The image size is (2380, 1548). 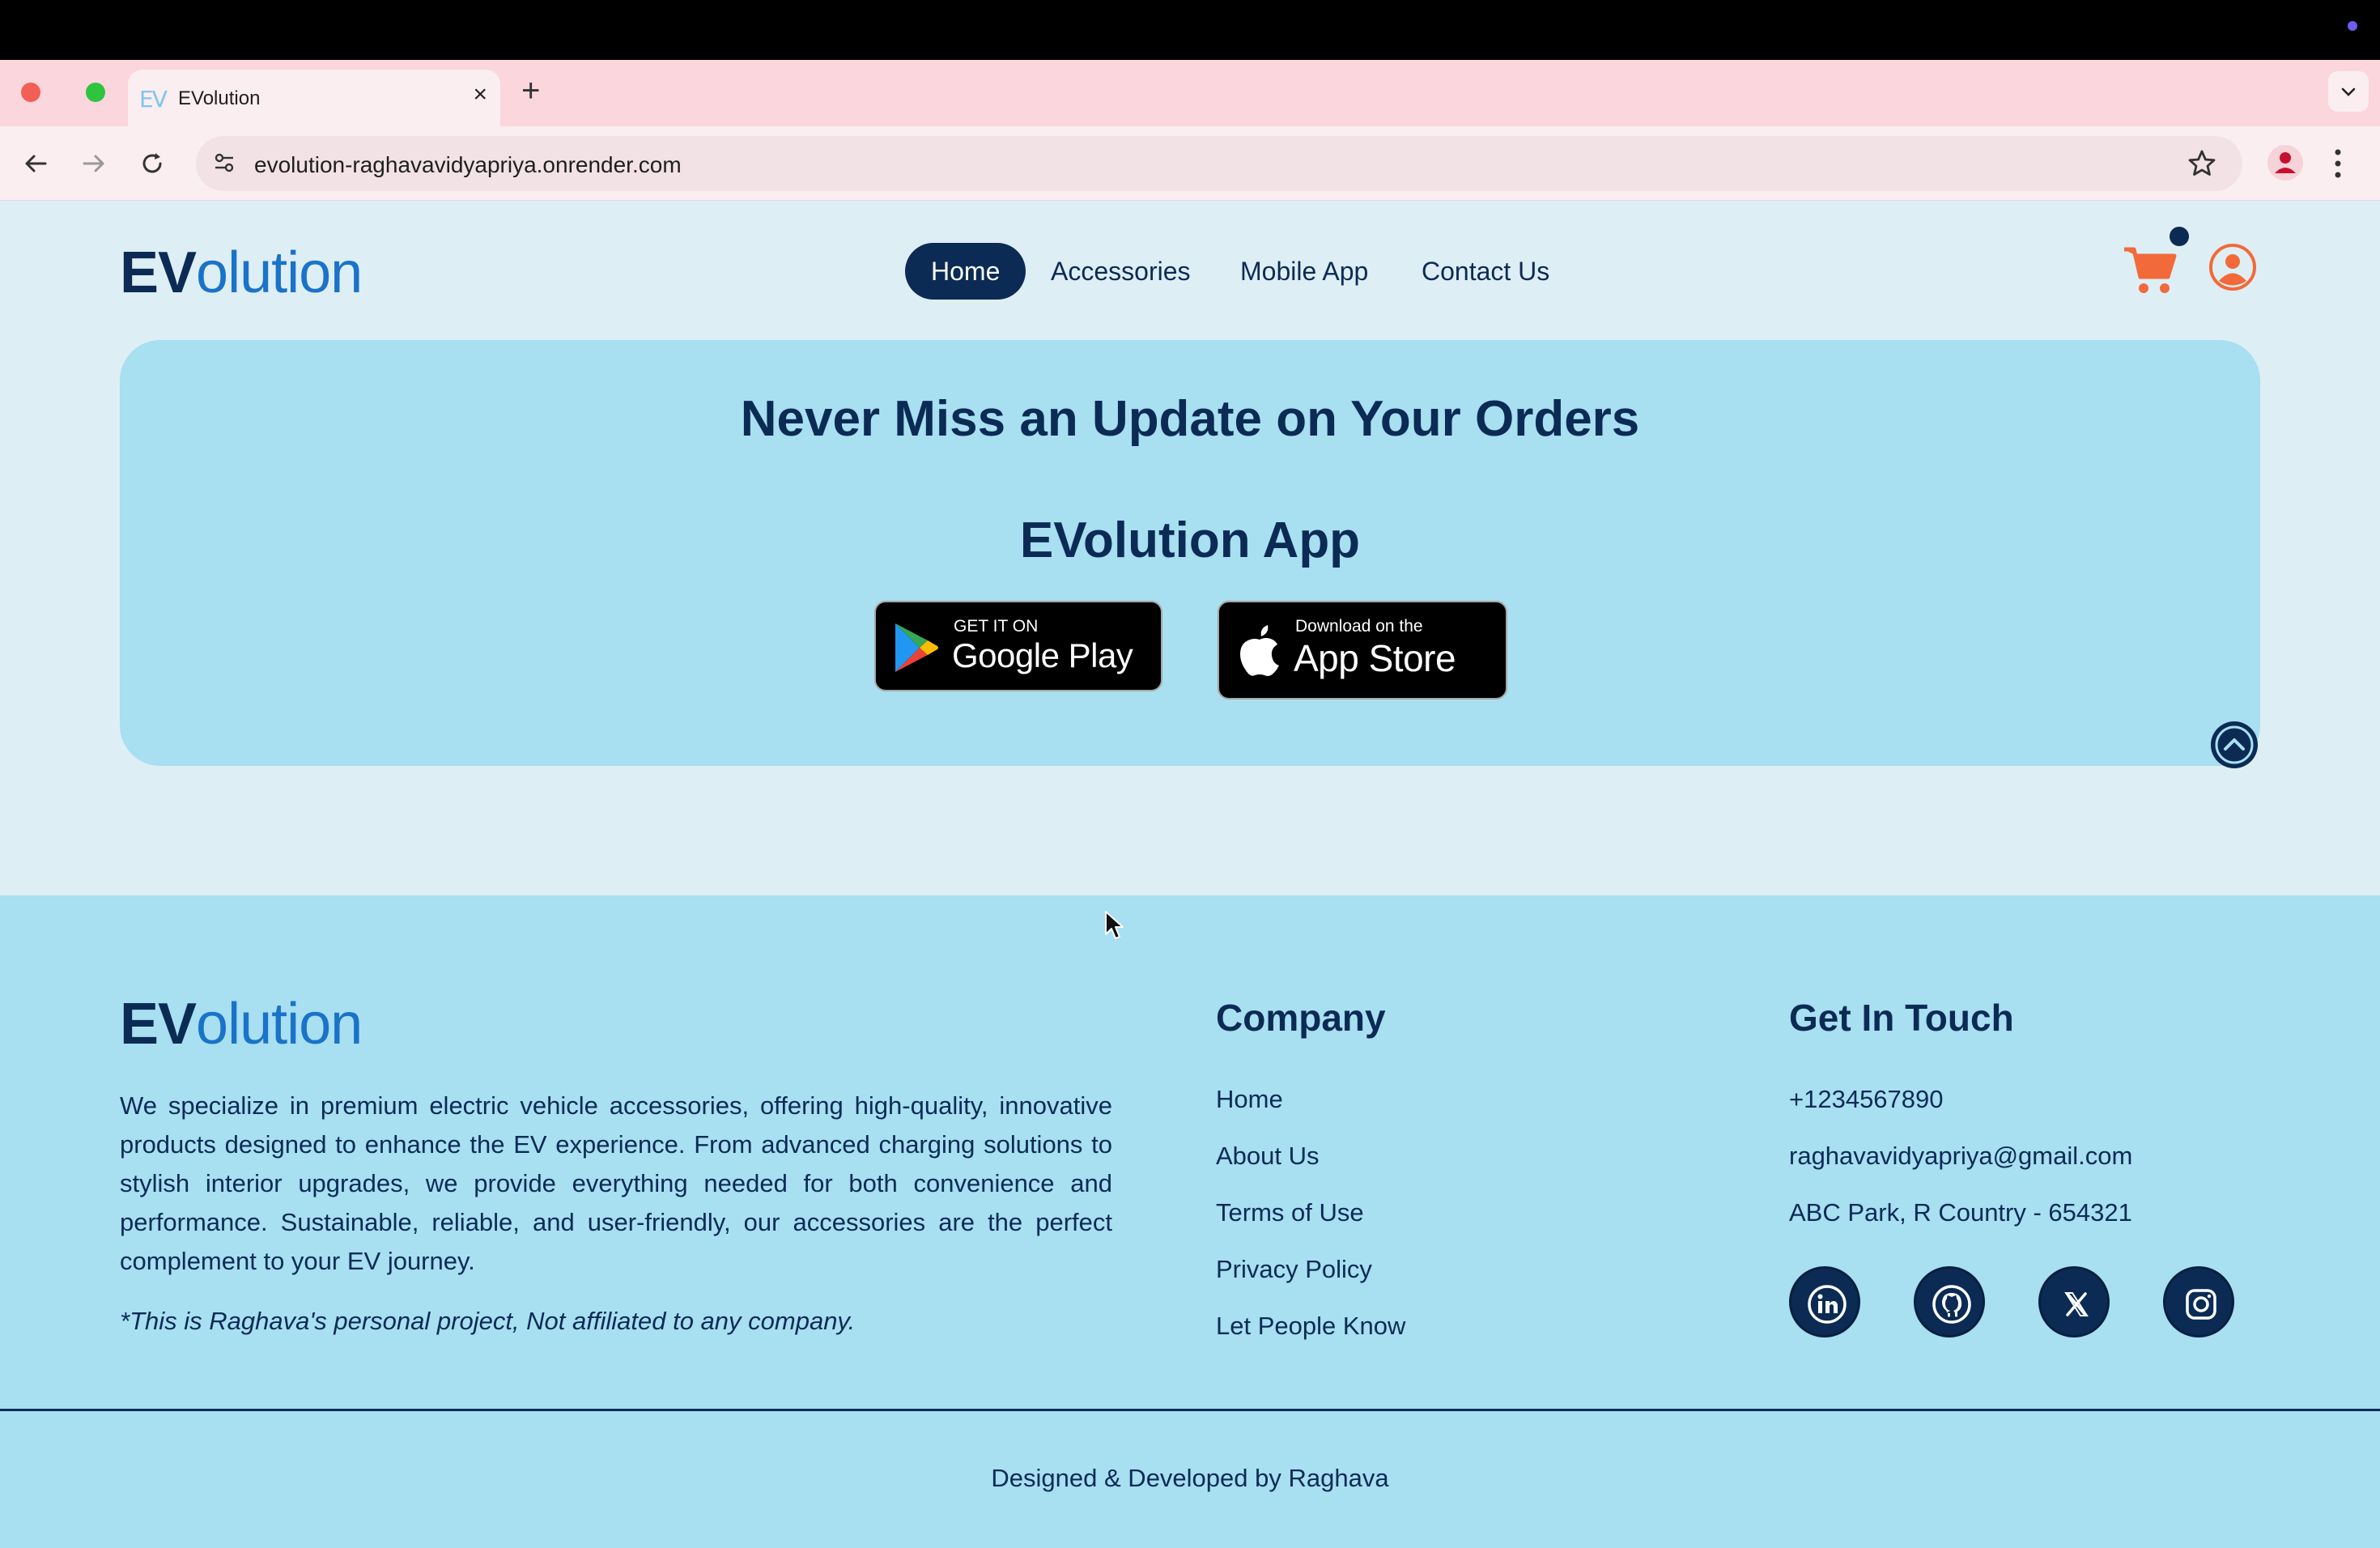 I want to click on x-link, so click(x=2074, y=1302).